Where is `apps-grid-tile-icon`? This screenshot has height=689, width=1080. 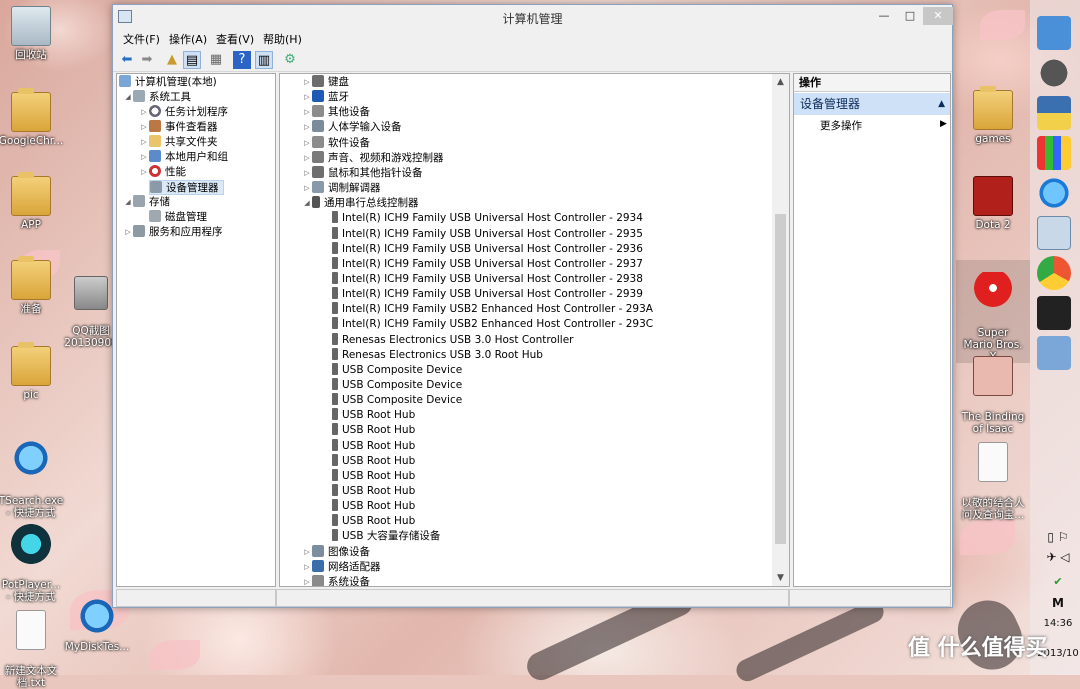
apps-grid-tile-icon is located at coordinates (1054, 153).